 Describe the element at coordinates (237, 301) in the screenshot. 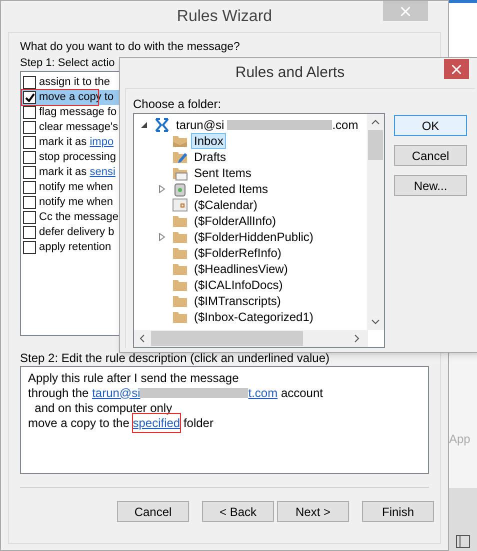

I see `folder-item: ($IMTranscripts)` at that location.